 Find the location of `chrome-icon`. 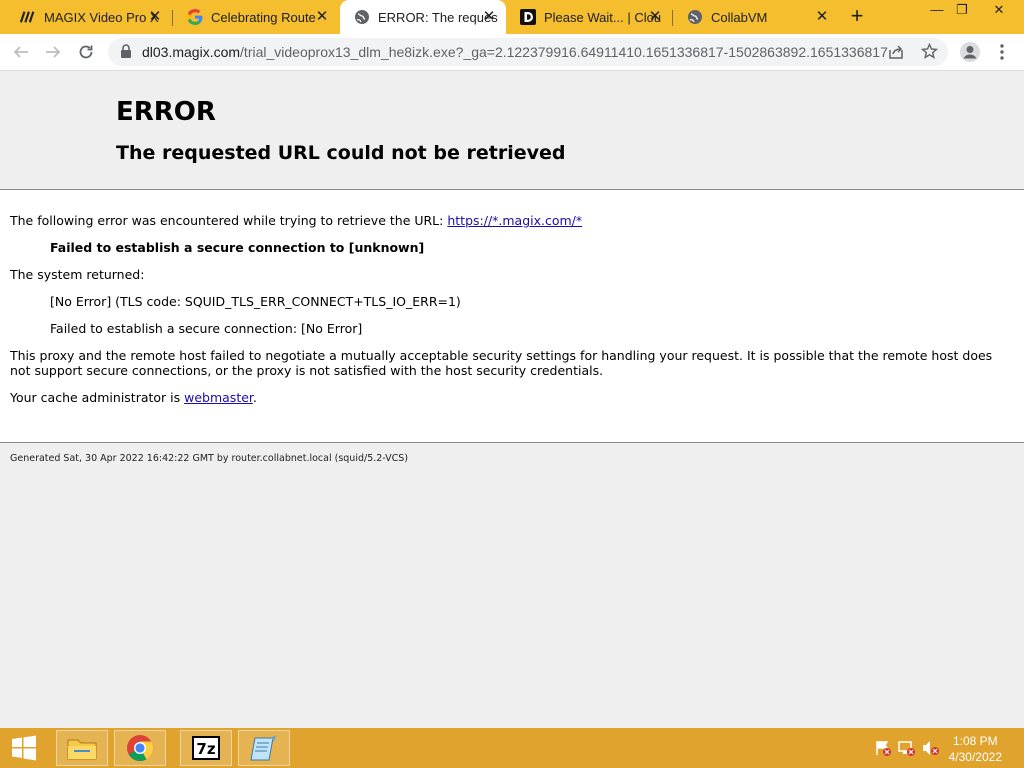

chrome-icon is located at coordinates (140, 748).